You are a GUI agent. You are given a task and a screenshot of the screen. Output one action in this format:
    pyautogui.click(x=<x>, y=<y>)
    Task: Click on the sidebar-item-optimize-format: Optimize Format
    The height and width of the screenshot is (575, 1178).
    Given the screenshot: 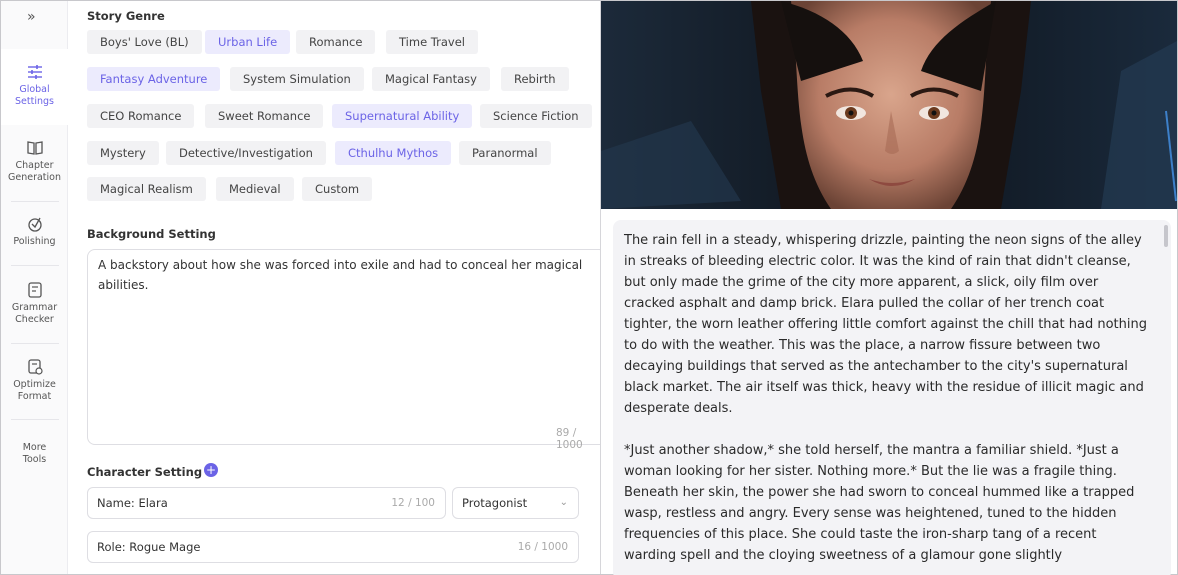 What is the action you would take?
    pyautogui.click(x=34, y=380)
    